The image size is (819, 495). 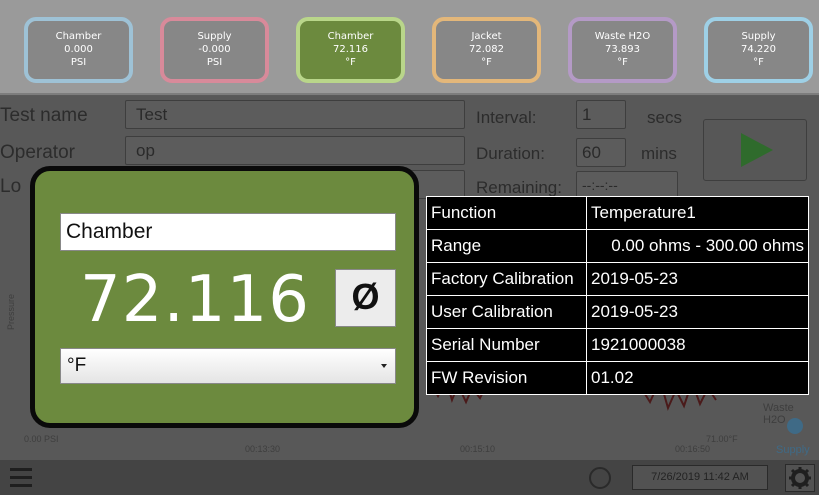 What do you see at coordinates (77, 365) in the screenshot?
I see `unit-selected-value: °F` at bounding box center [77, 365].